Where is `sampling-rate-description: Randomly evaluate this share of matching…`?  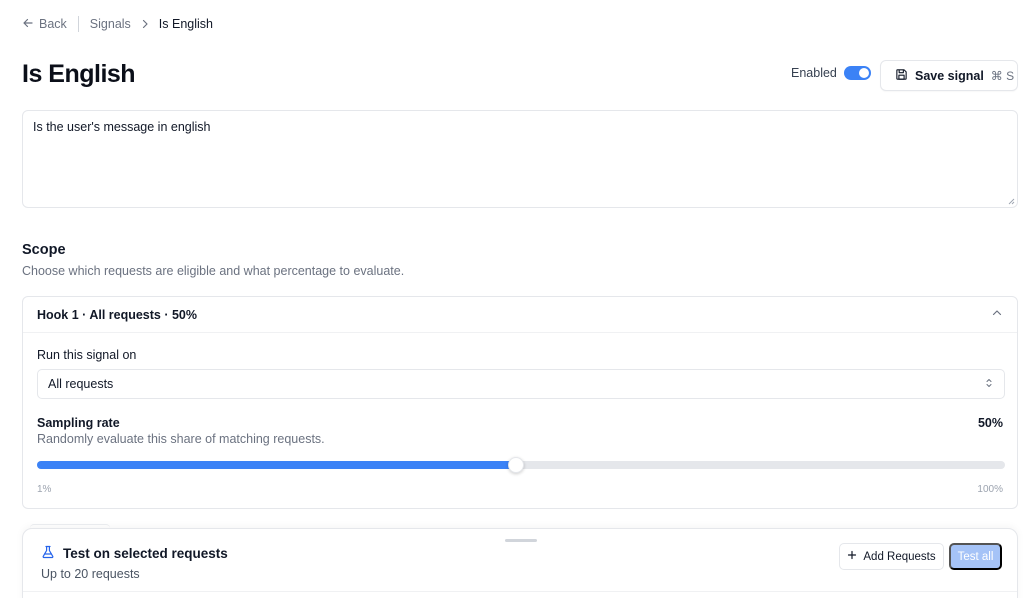
sampling-rate-description: Randomly evaluate this share of matching… is located at coordinates (181, 439).